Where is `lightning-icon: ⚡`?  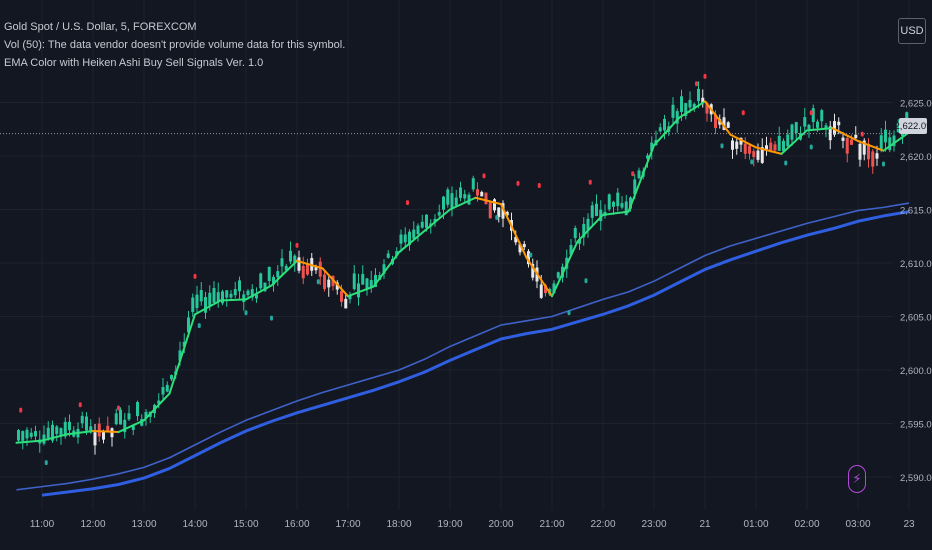
lightning-icon: ⚡ is located at coordinates (857, 479).